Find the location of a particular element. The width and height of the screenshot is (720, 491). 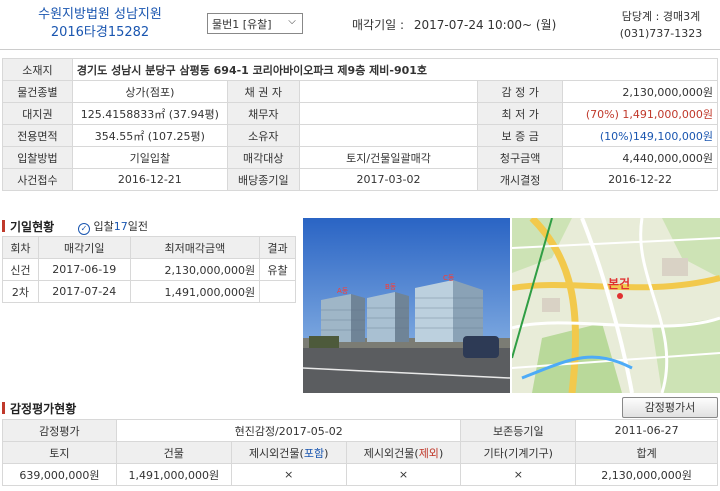

history-amount: 2,130,000,000원 is located at coordinates (195, 269).